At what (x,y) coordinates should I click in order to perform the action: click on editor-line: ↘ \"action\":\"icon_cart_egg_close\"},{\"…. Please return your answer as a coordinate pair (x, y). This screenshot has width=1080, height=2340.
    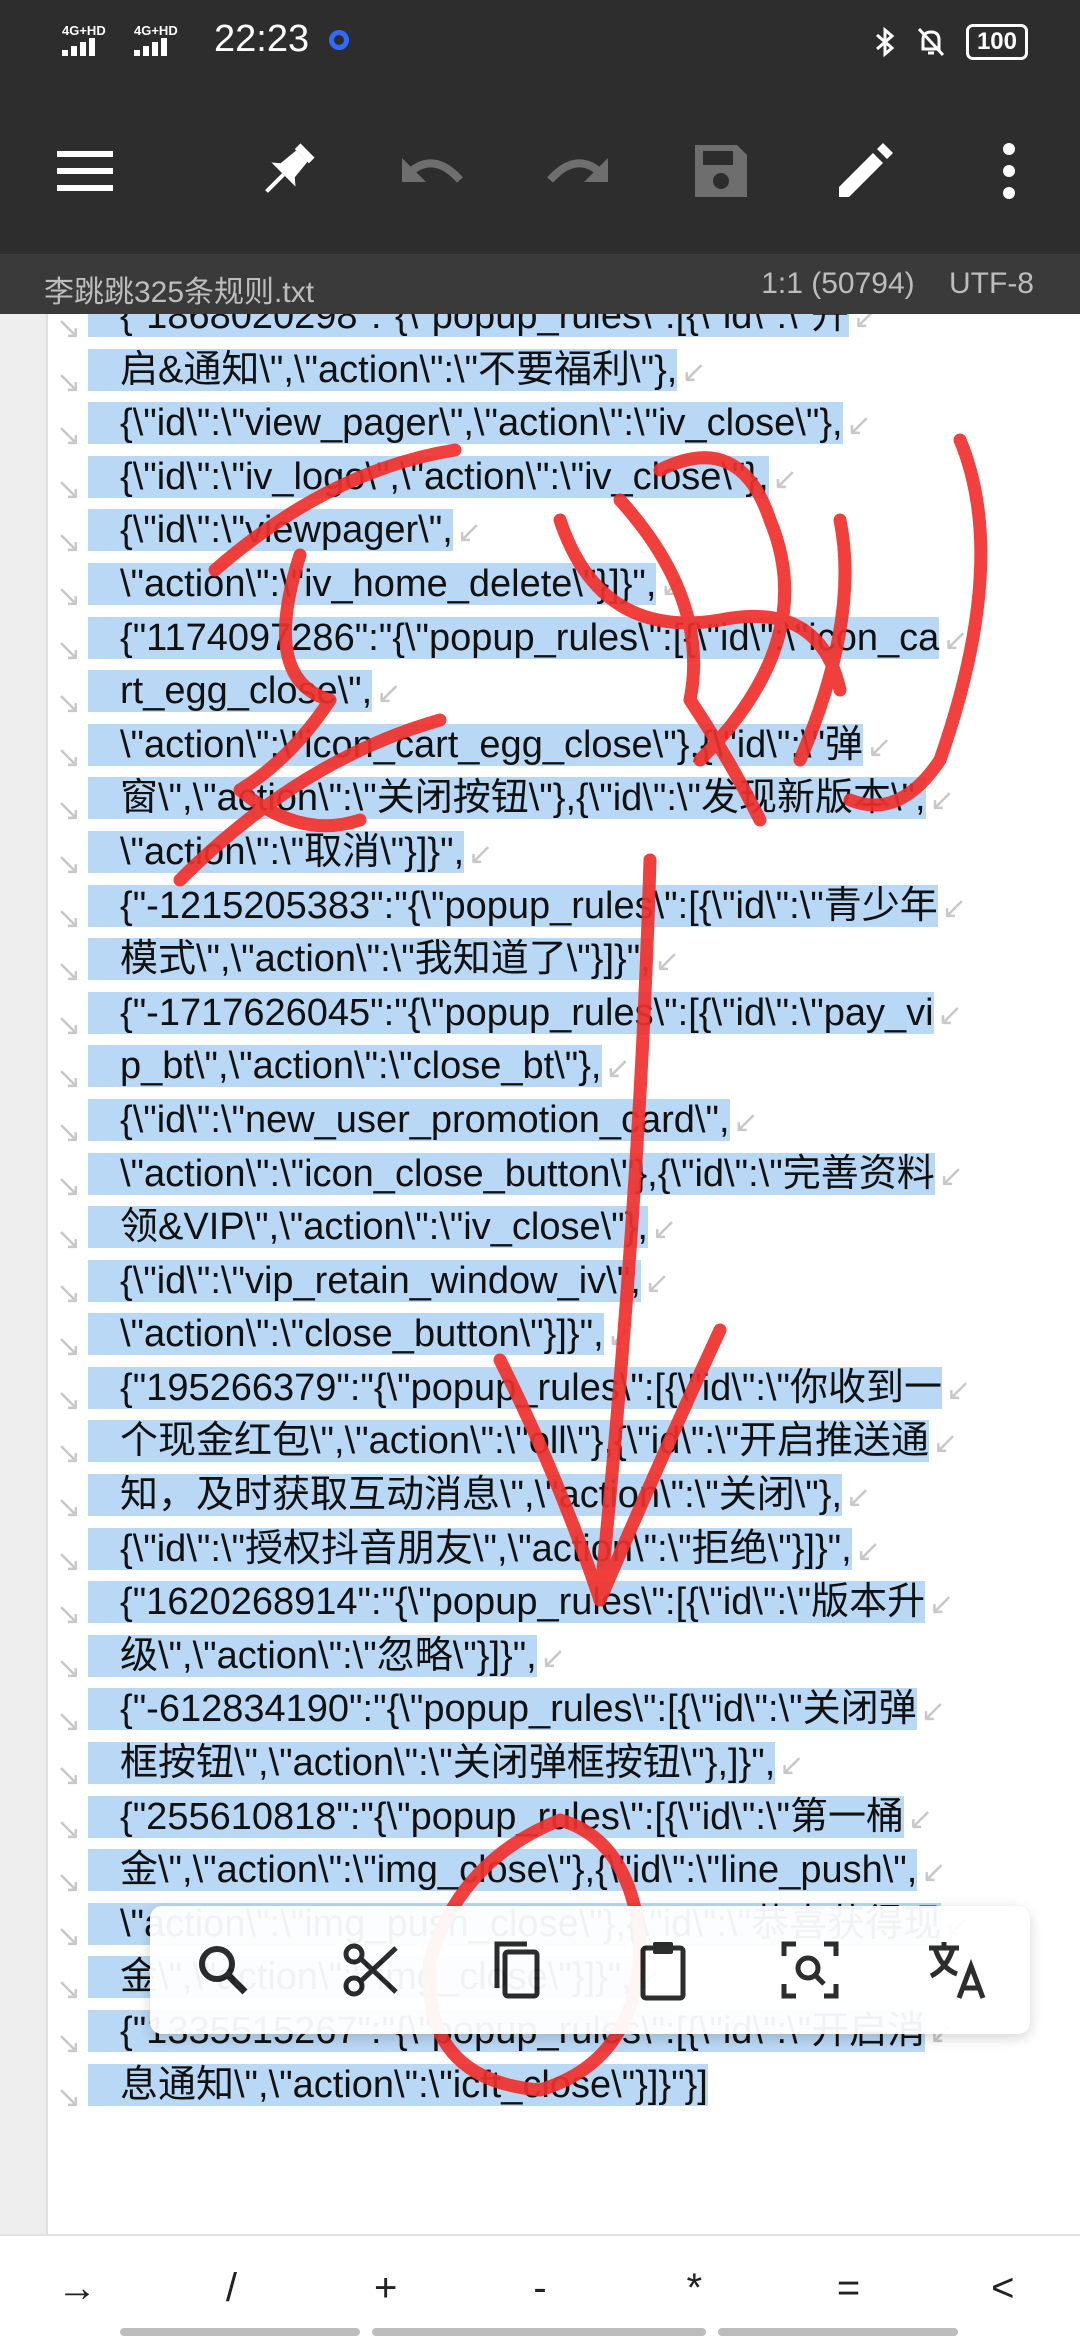
    Looking at the image, I should click on (561, 746).